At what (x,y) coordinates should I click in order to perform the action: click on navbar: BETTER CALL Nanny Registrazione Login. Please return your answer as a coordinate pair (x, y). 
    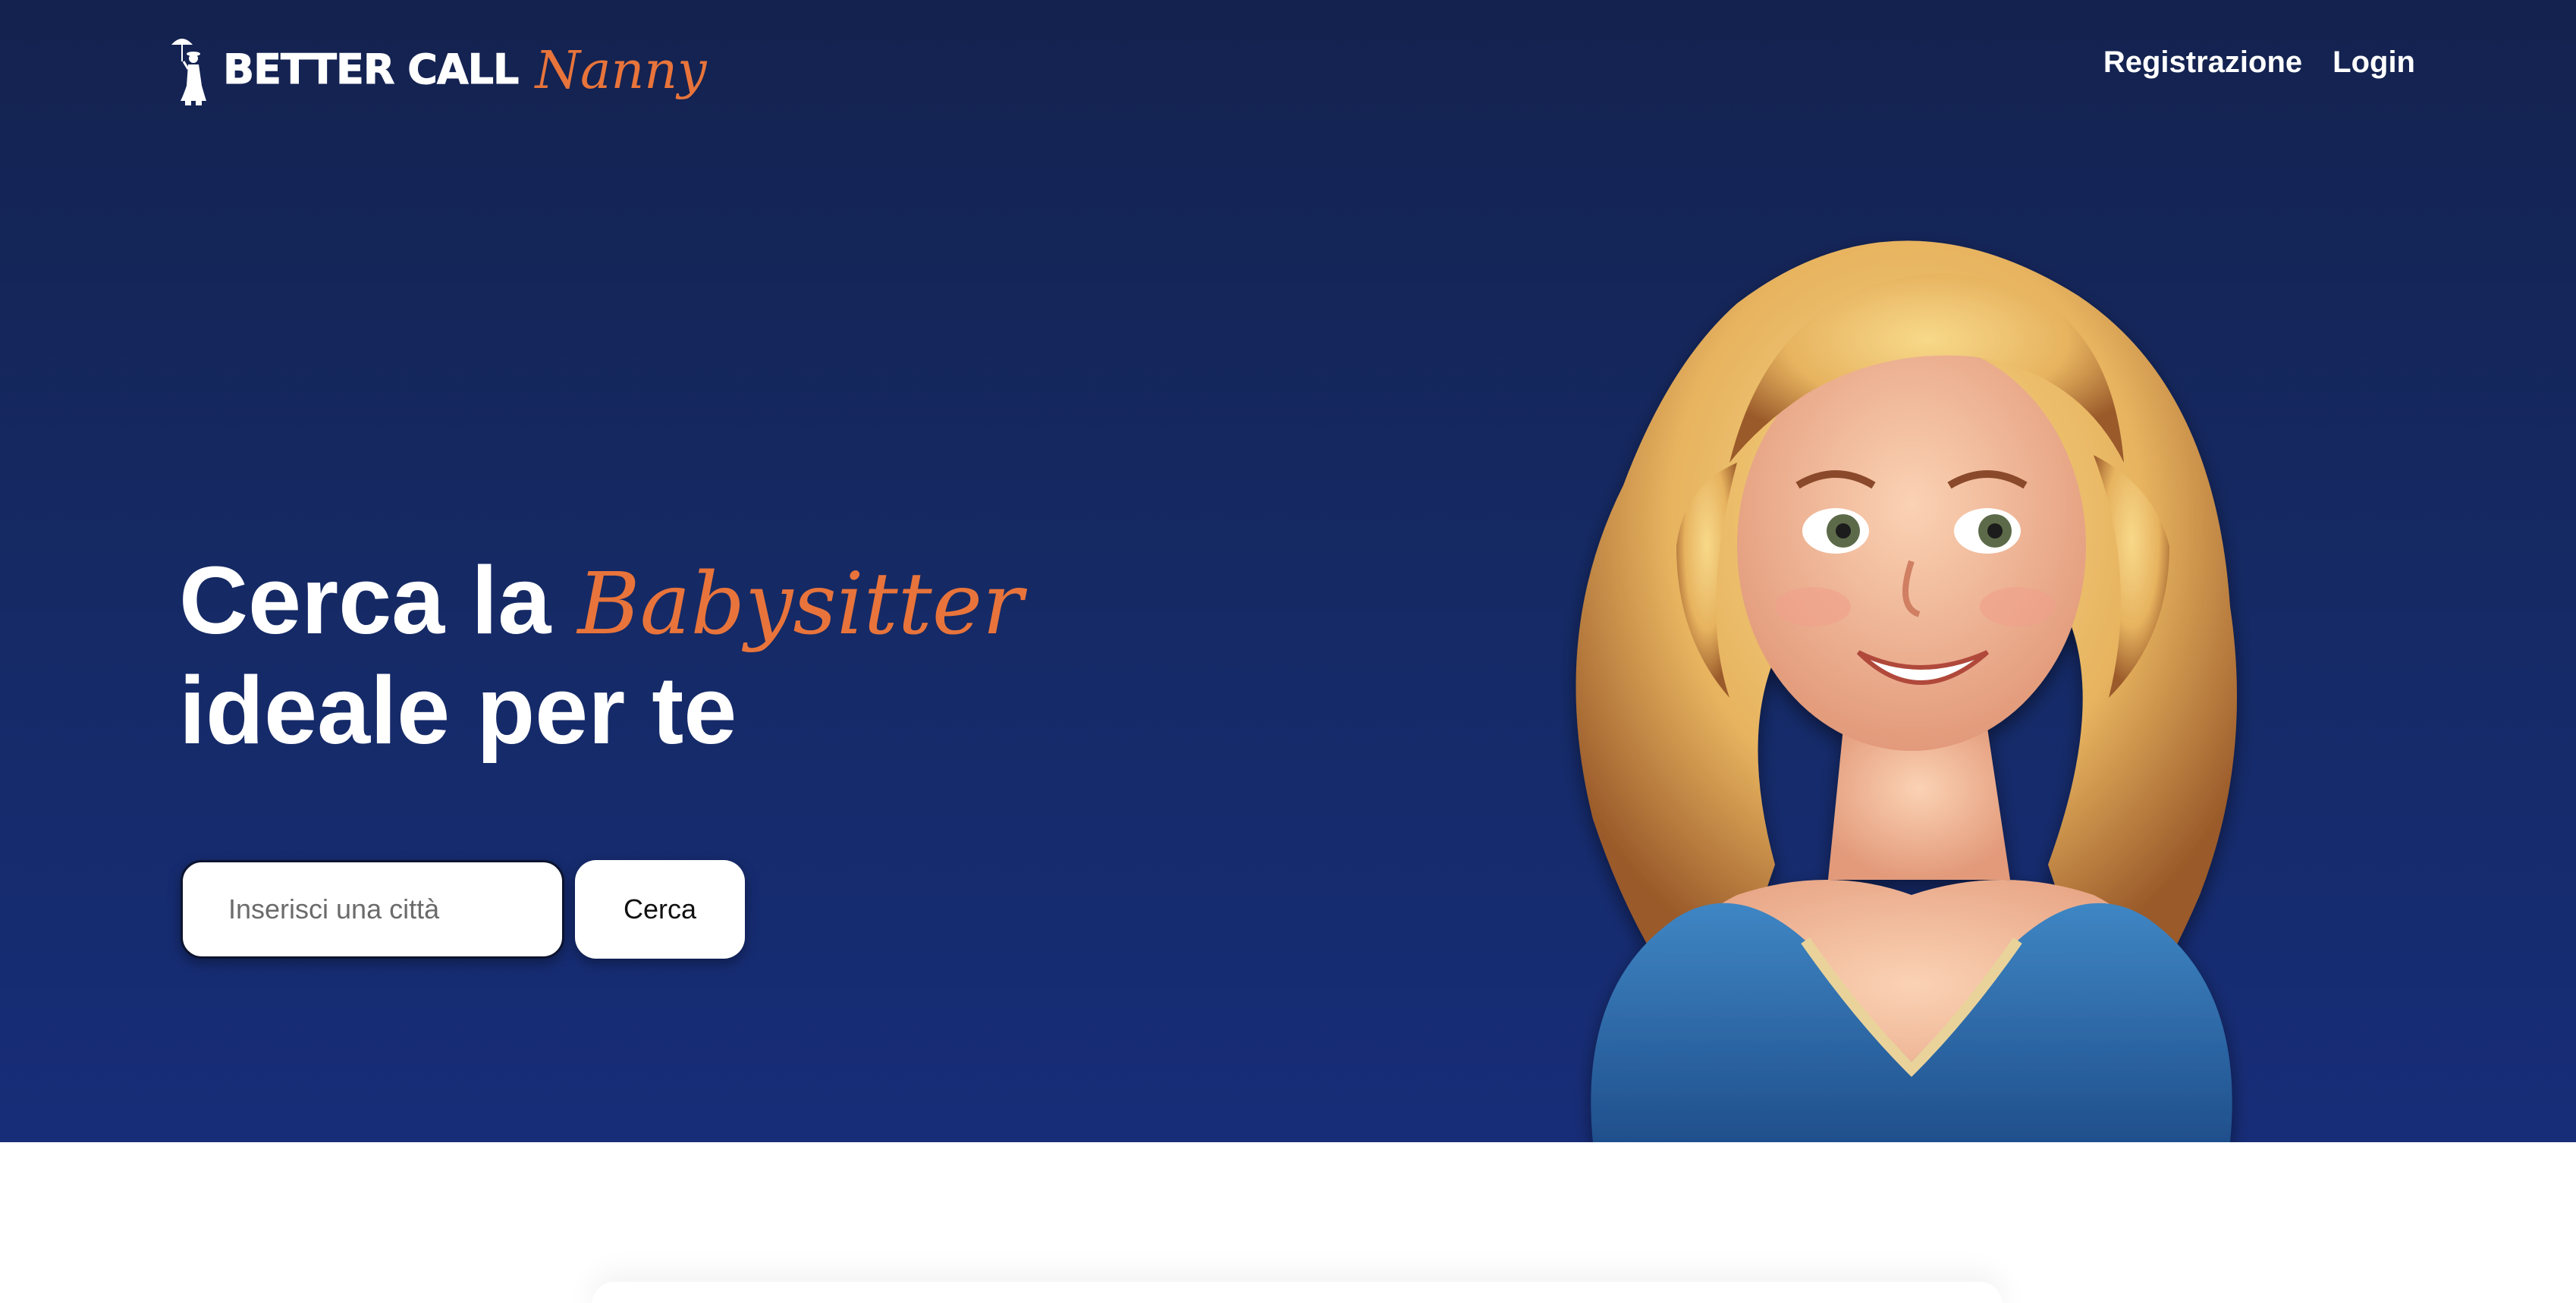
    Looking at the image, I should click on (1288, 68).